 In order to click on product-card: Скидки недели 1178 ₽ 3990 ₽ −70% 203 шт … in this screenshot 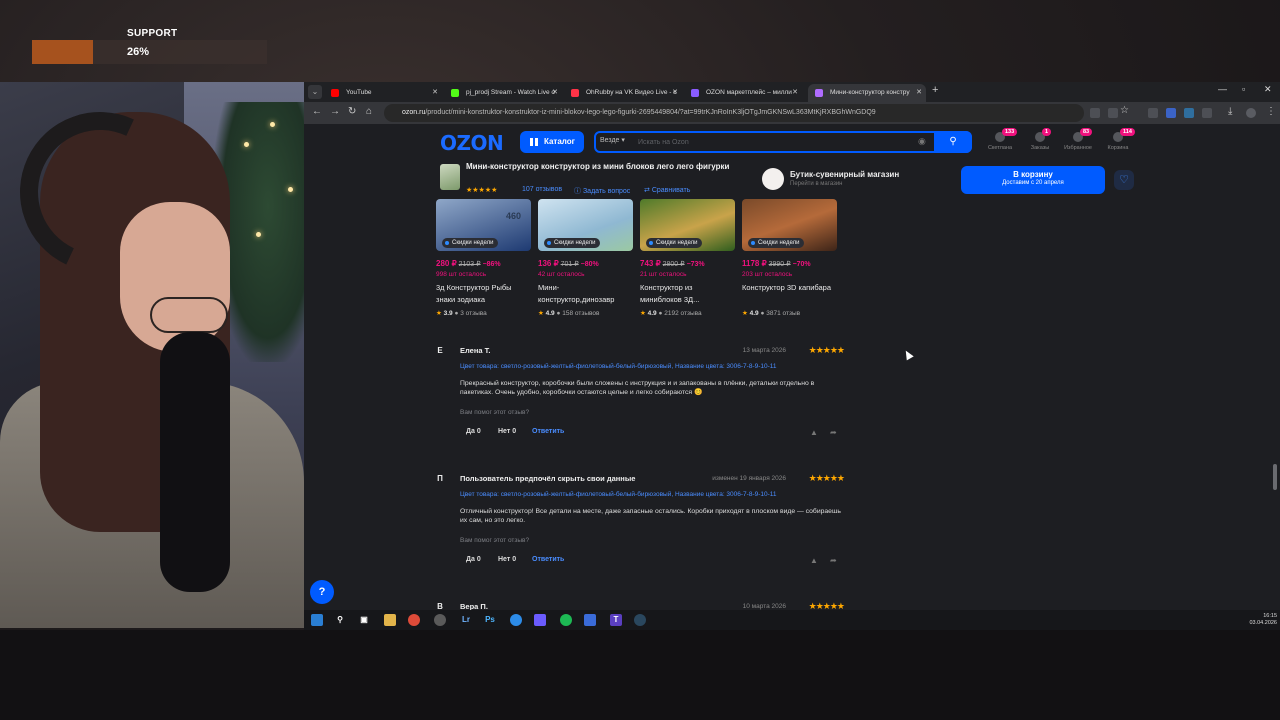, I will do `click(789, 261)`.